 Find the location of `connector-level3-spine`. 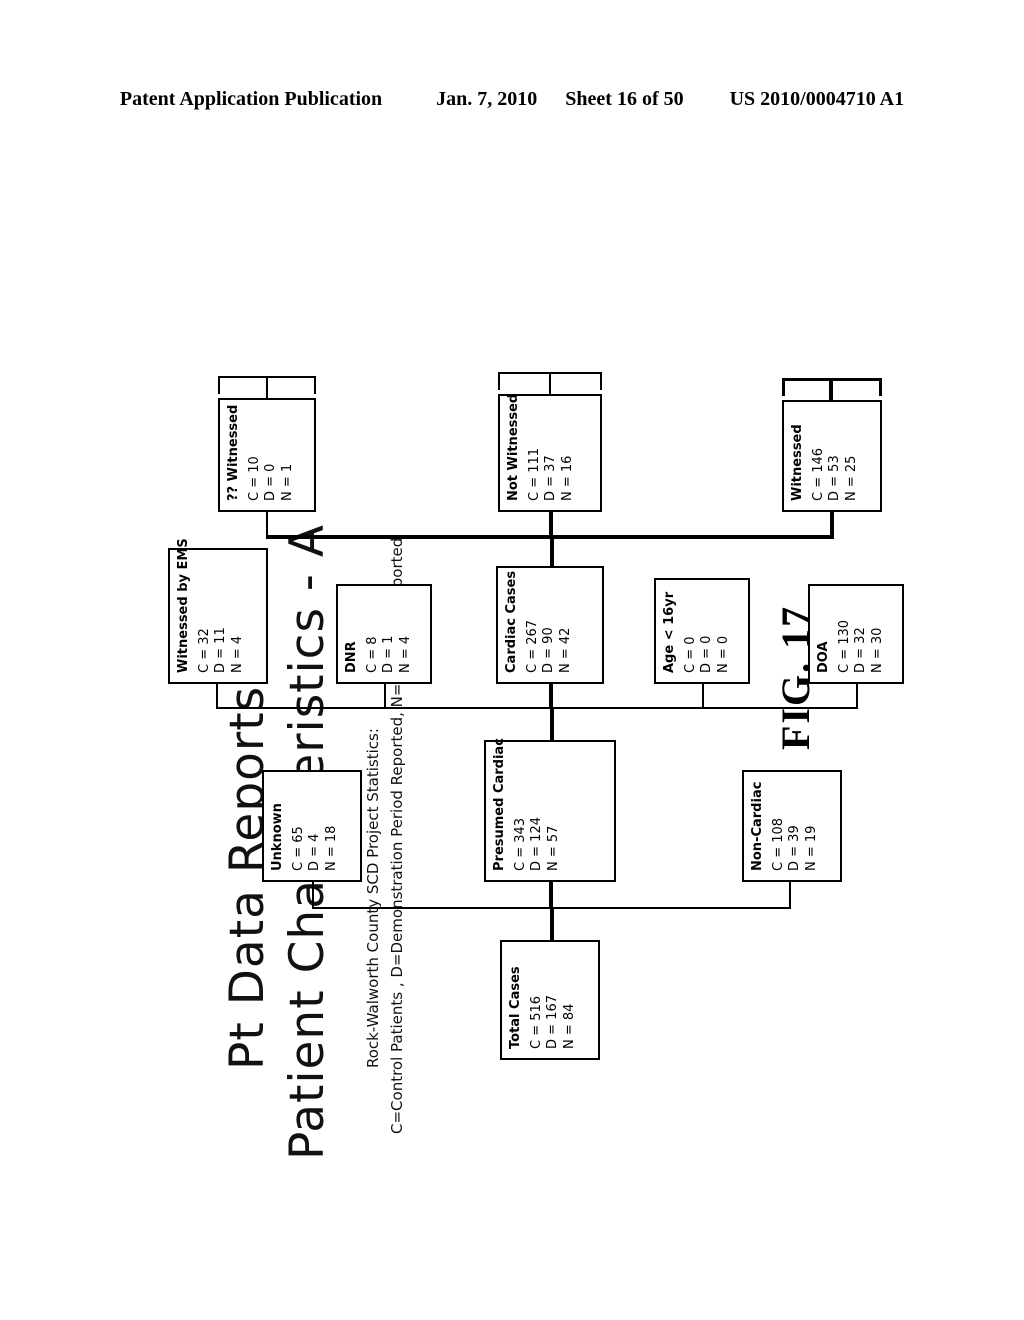

connector-level3-spine is located at coordinates (536, 708).